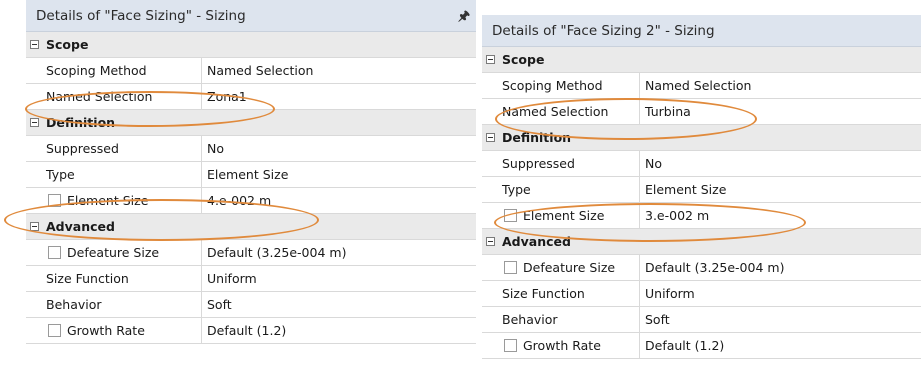  What do you see at coordinates (668, 111) in the screenshot?
I see `property-value: Turbina` at bounding box center [668, 111].